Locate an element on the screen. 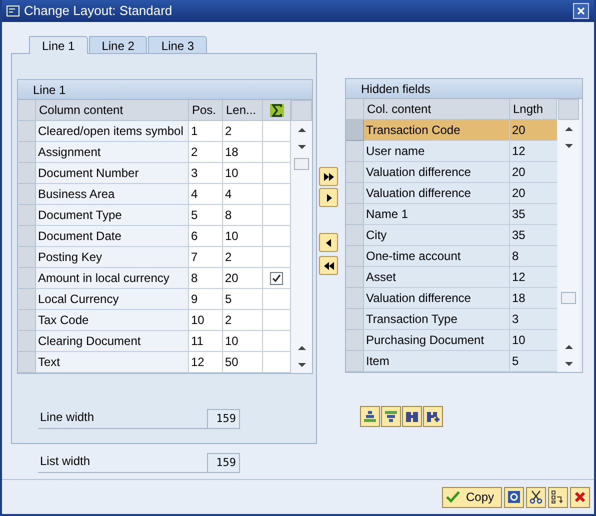  move-right-button is located at coordinates (328, 197).